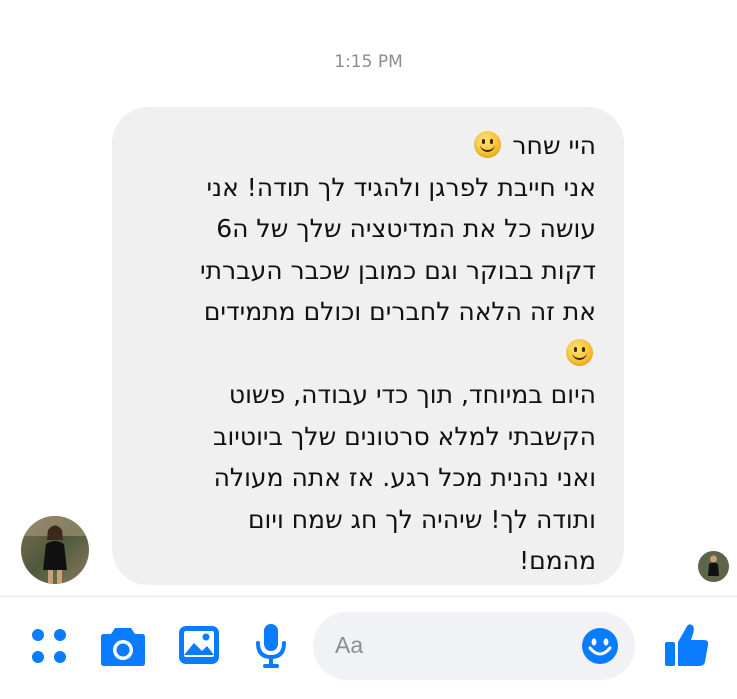 Image resolution: width=737 pixels, height=699 pixels. What do you see at coordinates (412, 394) in the screenshot?
I see `message-line: היום במיוחד, תוך כדי עבודה, פשוט` at bounding box center [412, 394].